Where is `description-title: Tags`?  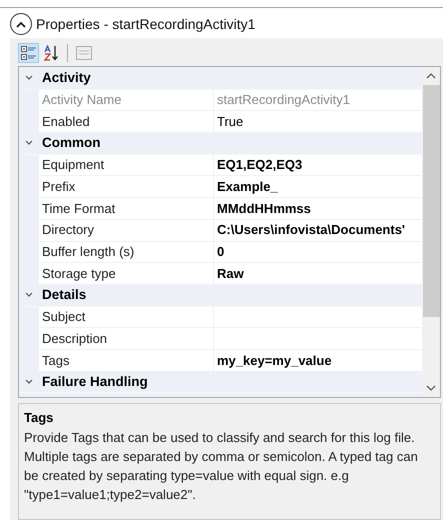 description-title: Tags is located at coordinates (39, 418).